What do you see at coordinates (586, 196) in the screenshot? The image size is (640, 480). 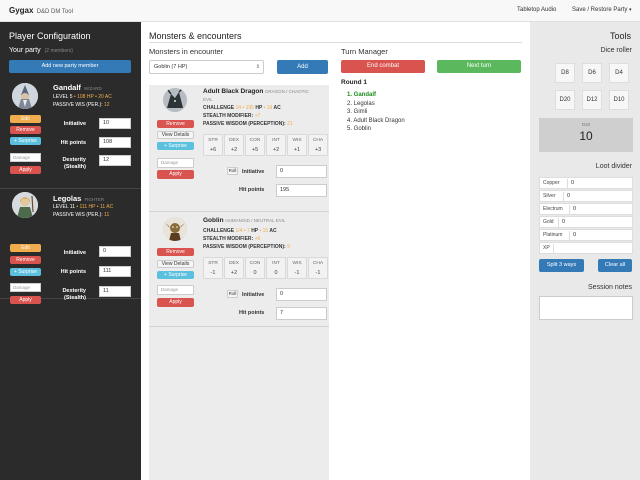 I see `loot-row-silver: Silver 0` at bounding box center [586, 196].